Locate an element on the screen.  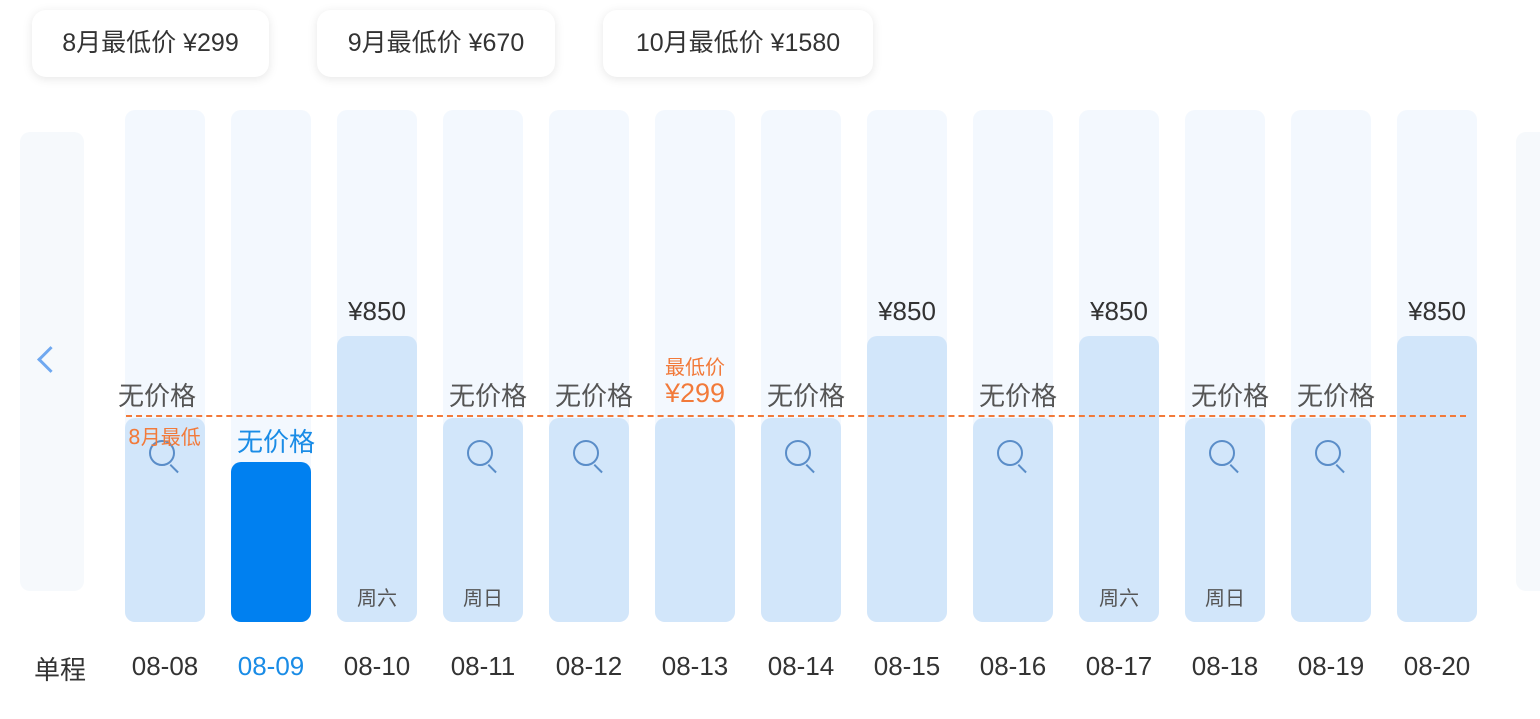
date-label: 08-08 is located at coordinates (165, 666).